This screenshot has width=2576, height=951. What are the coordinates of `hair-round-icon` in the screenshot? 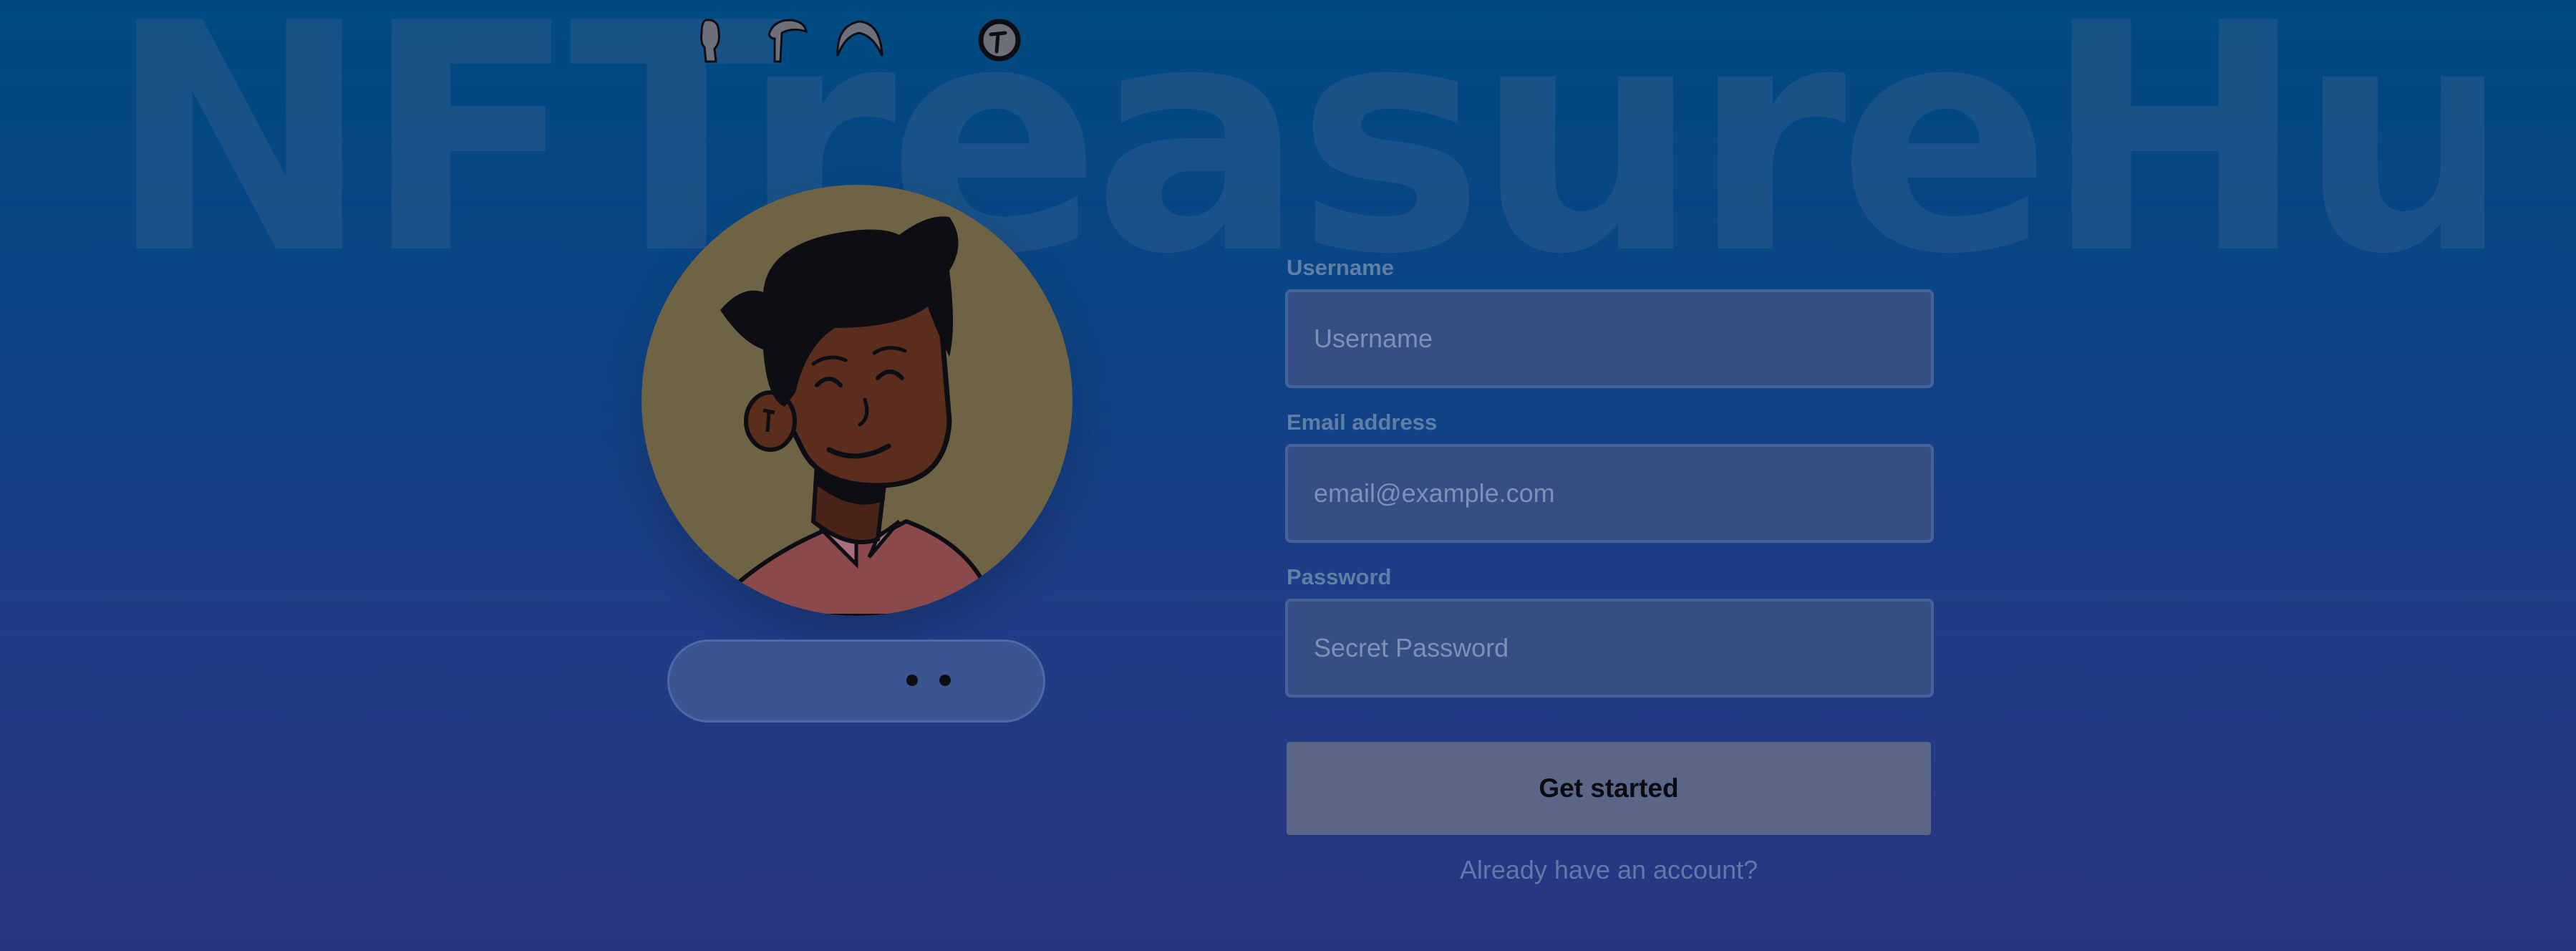 It's located at (859, 40).